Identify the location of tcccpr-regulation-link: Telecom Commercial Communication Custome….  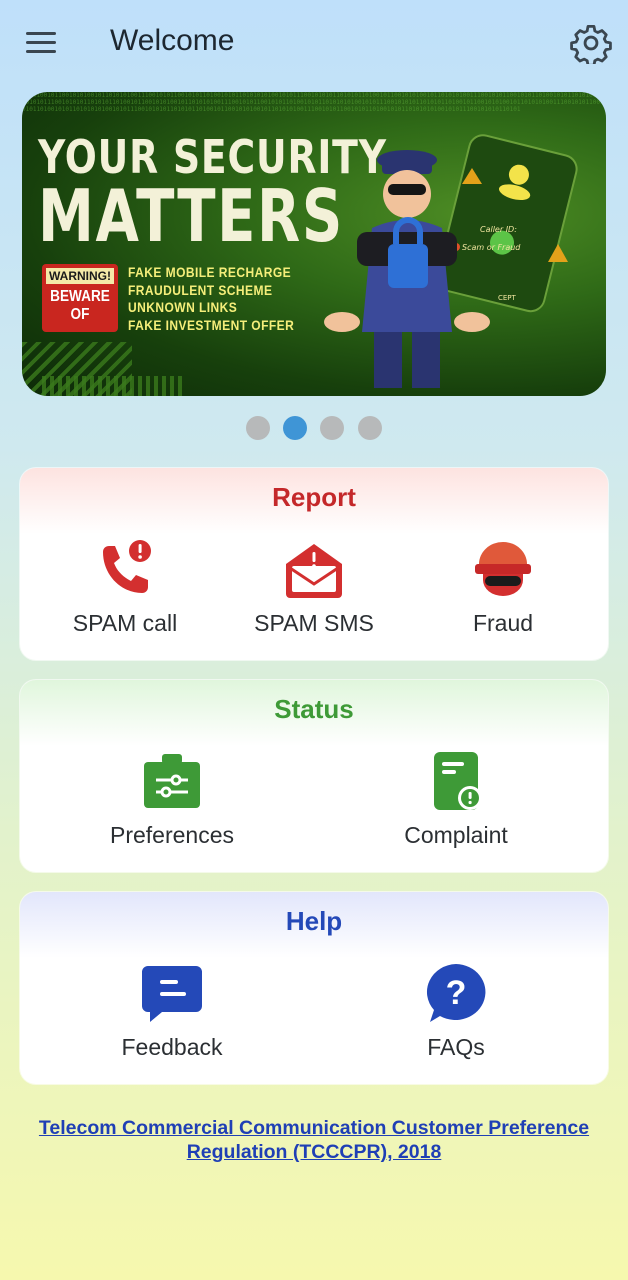
(314, 1140).